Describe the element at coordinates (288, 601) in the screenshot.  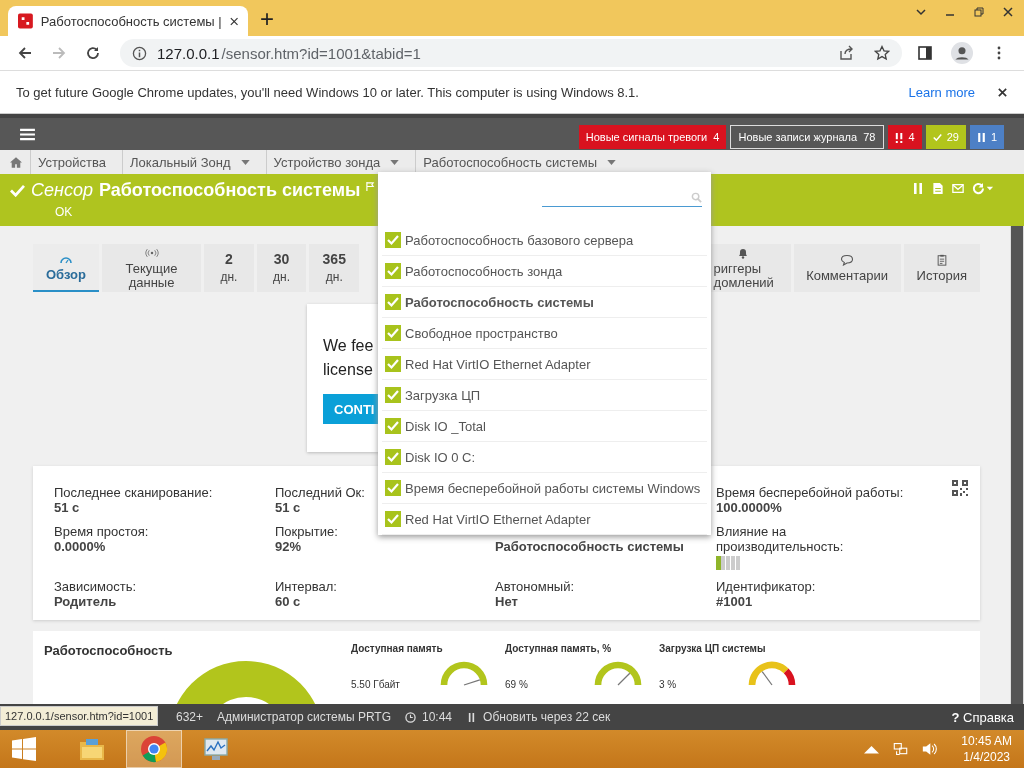
I see `field-value: 60 с` at that location.